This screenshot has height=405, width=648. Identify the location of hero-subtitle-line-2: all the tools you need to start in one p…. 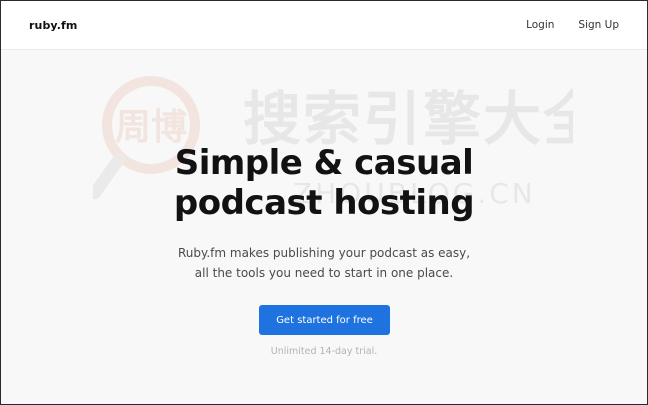
(324, 273).